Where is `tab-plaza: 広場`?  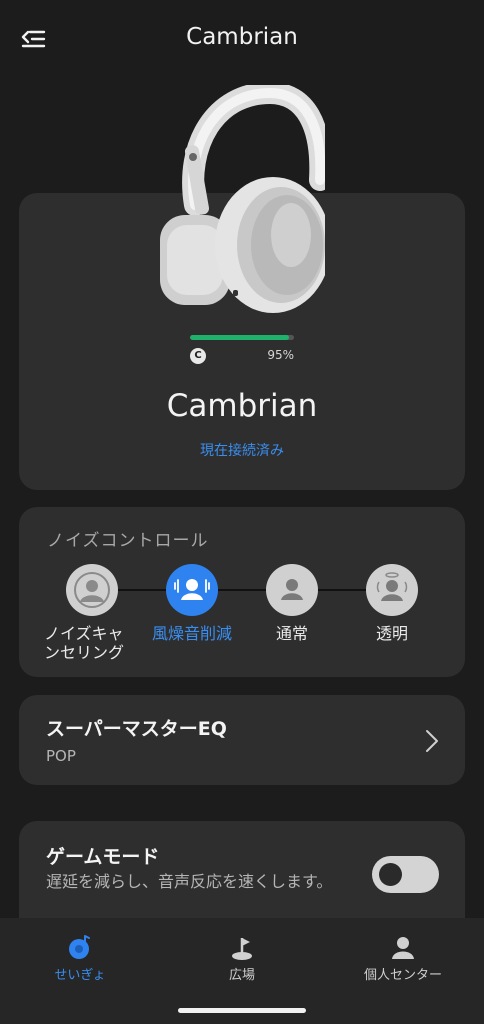
tab-plaza: 広場 is located at coordinates (242, 958).